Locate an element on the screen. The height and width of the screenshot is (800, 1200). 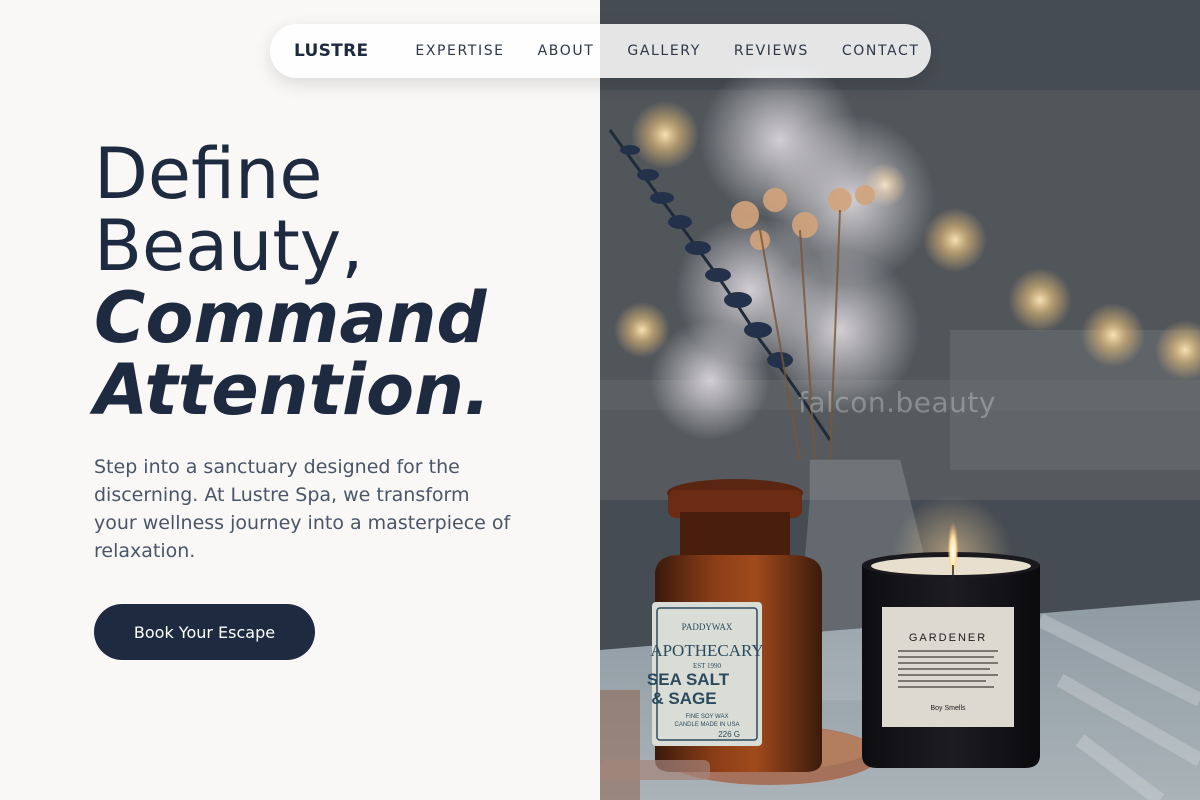
jar-name: APOTHECARY is located at coordinates (706, 650).